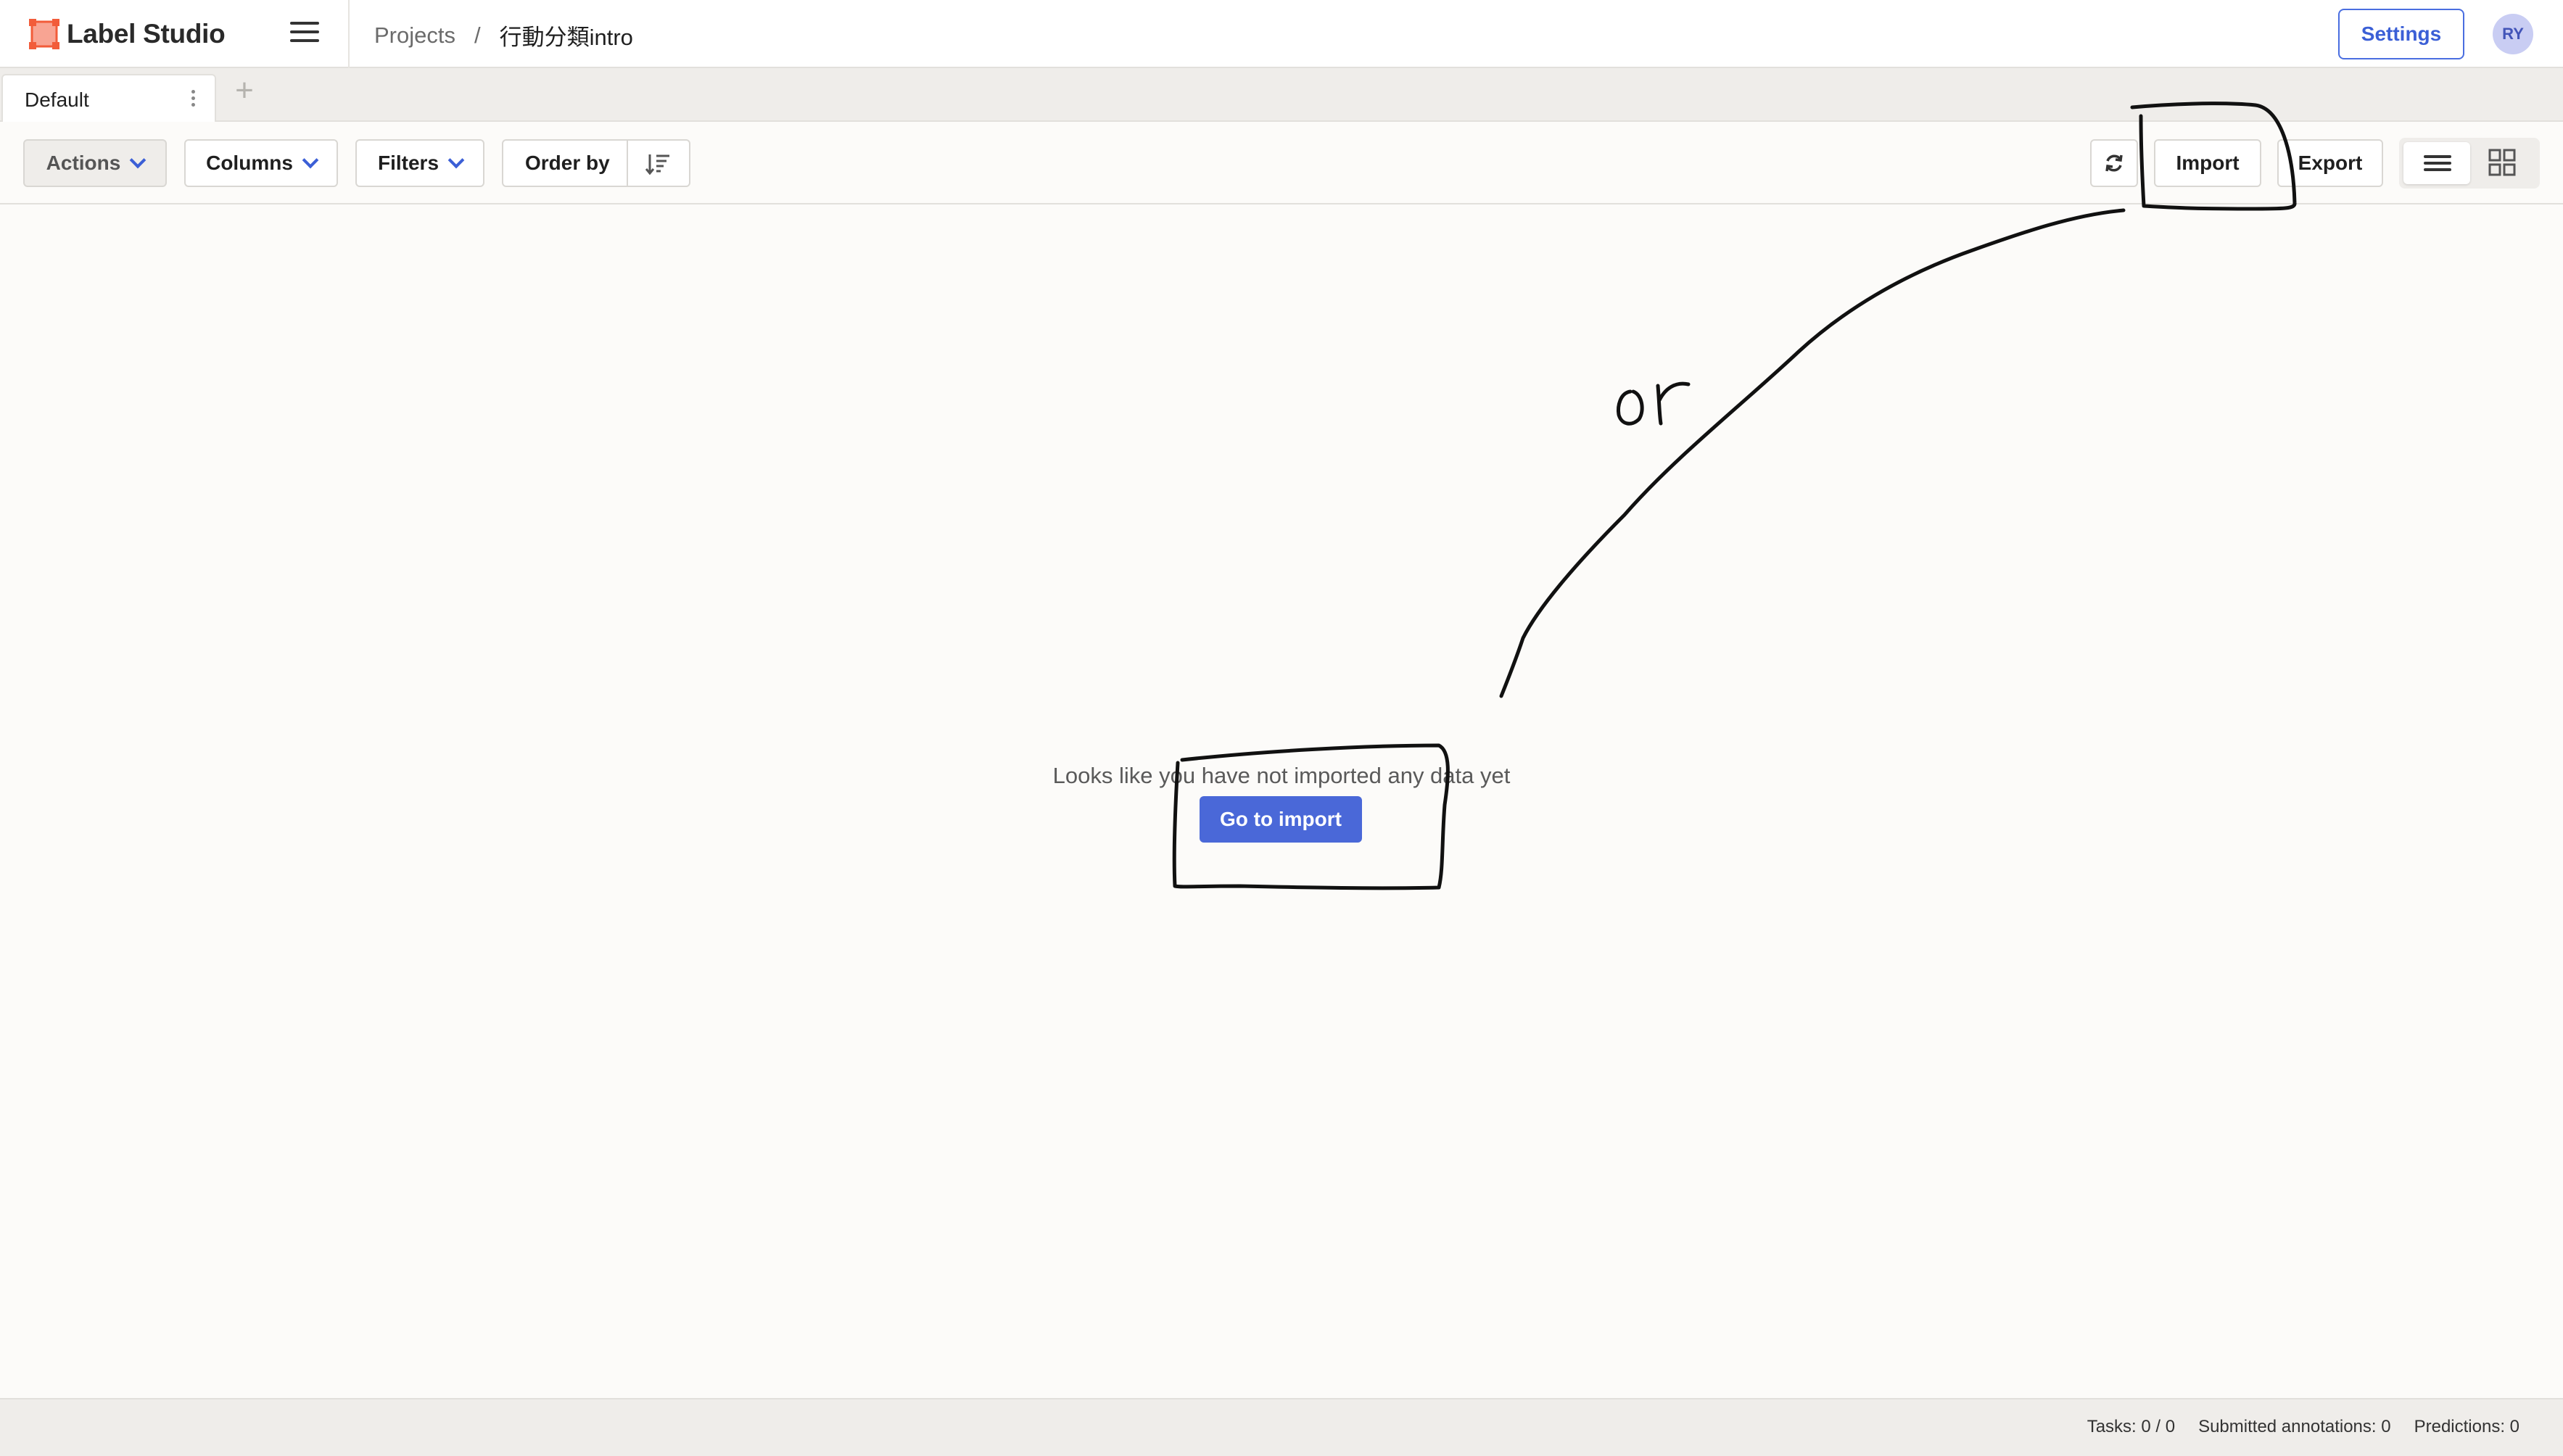  I want to click on breadcrumb: Projects / 行動分類intro, so click(504, 35).